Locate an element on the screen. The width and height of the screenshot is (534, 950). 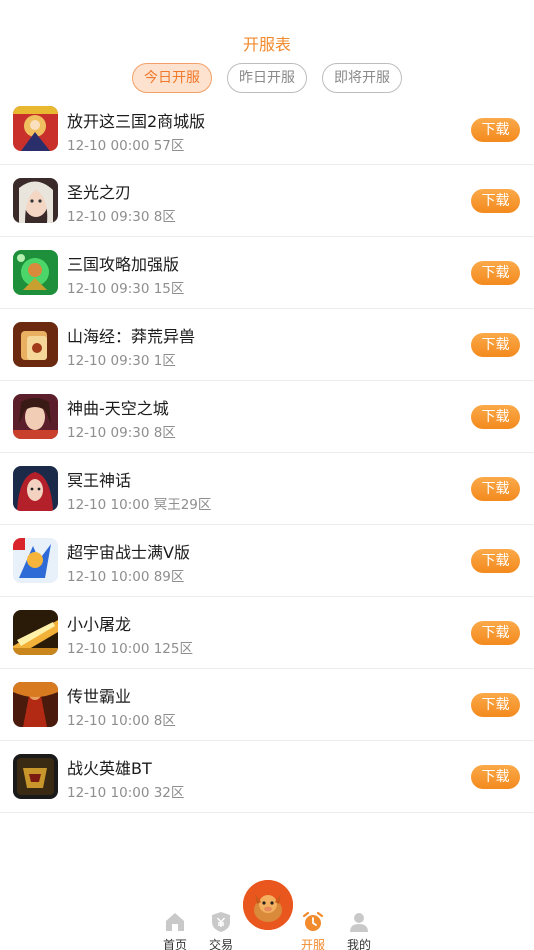
list-item: 圣光之刃 12-10 09:30 8区 下载 is located at coordinates (267, 201).